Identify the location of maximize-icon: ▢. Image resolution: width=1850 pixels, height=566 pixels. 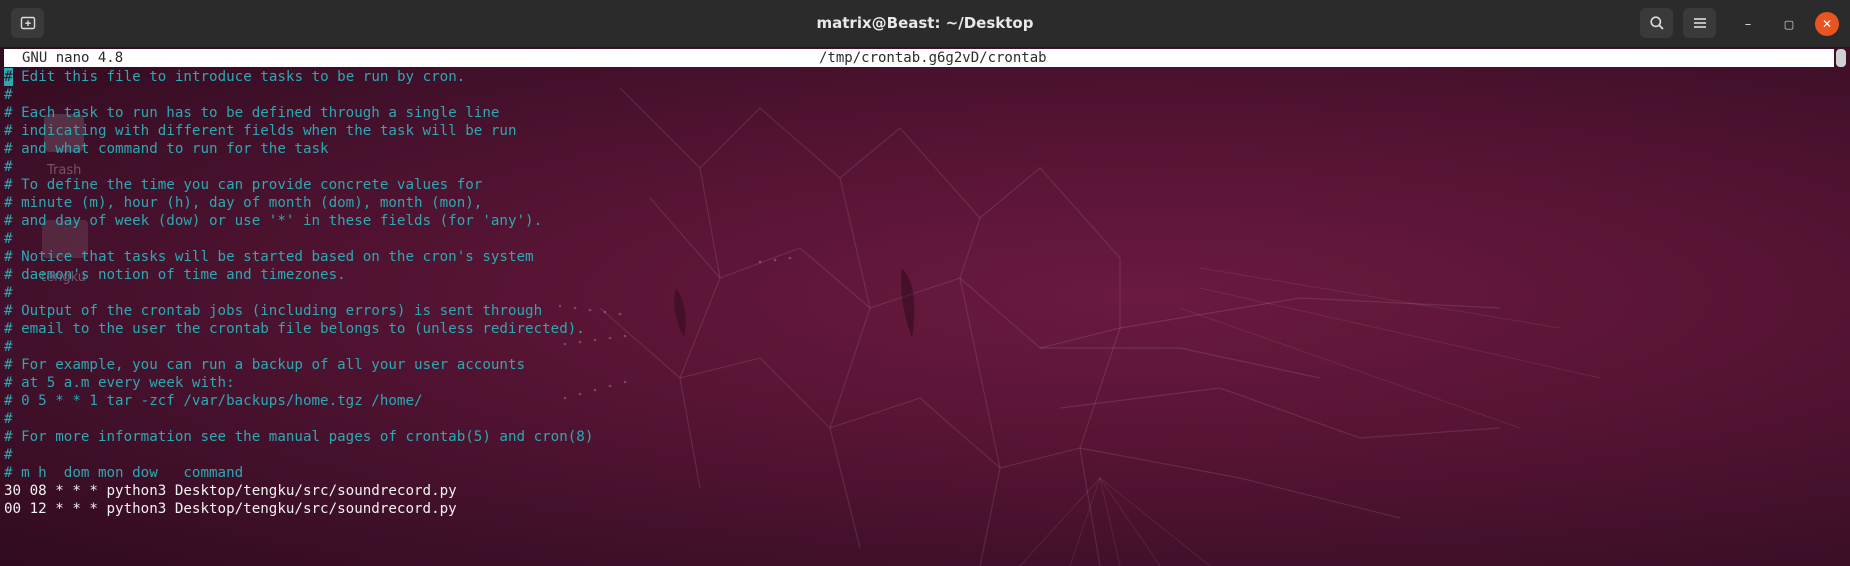
(1789, 24).